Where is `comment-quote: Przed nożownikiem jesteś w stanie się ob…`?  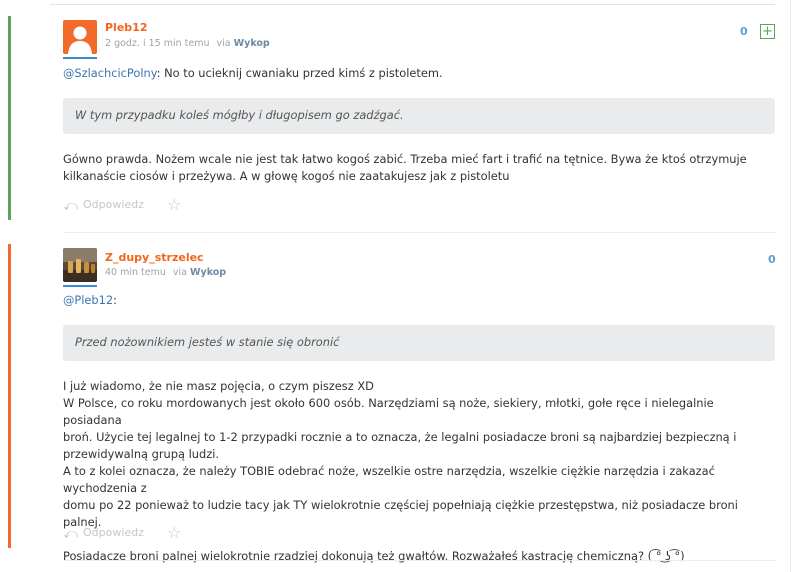 comment-quote: Przed nożownikiem jesteś w stanie się ob… is located at coordinates (419, 343).